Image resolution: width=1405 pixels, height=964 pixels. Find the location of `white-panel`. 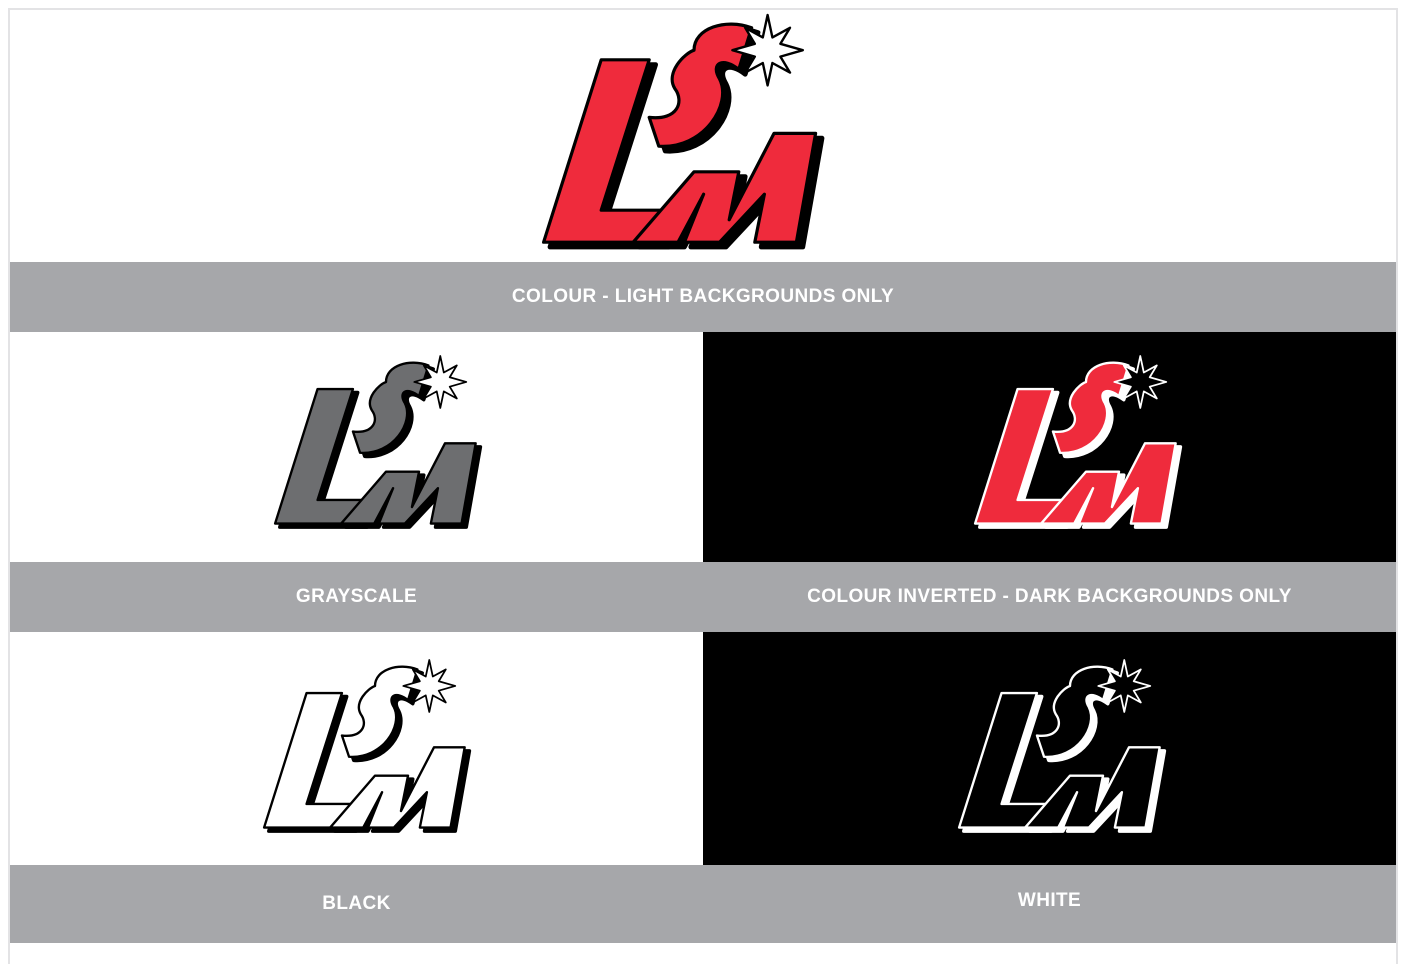

white-panel is located at coordinates (1049, 748).